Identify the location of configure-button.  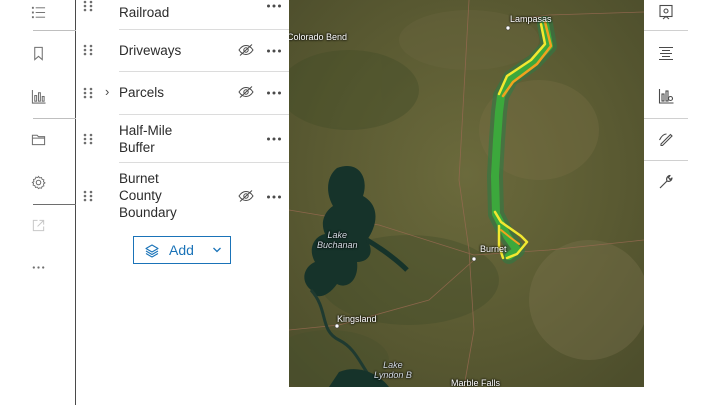
(666, 182).